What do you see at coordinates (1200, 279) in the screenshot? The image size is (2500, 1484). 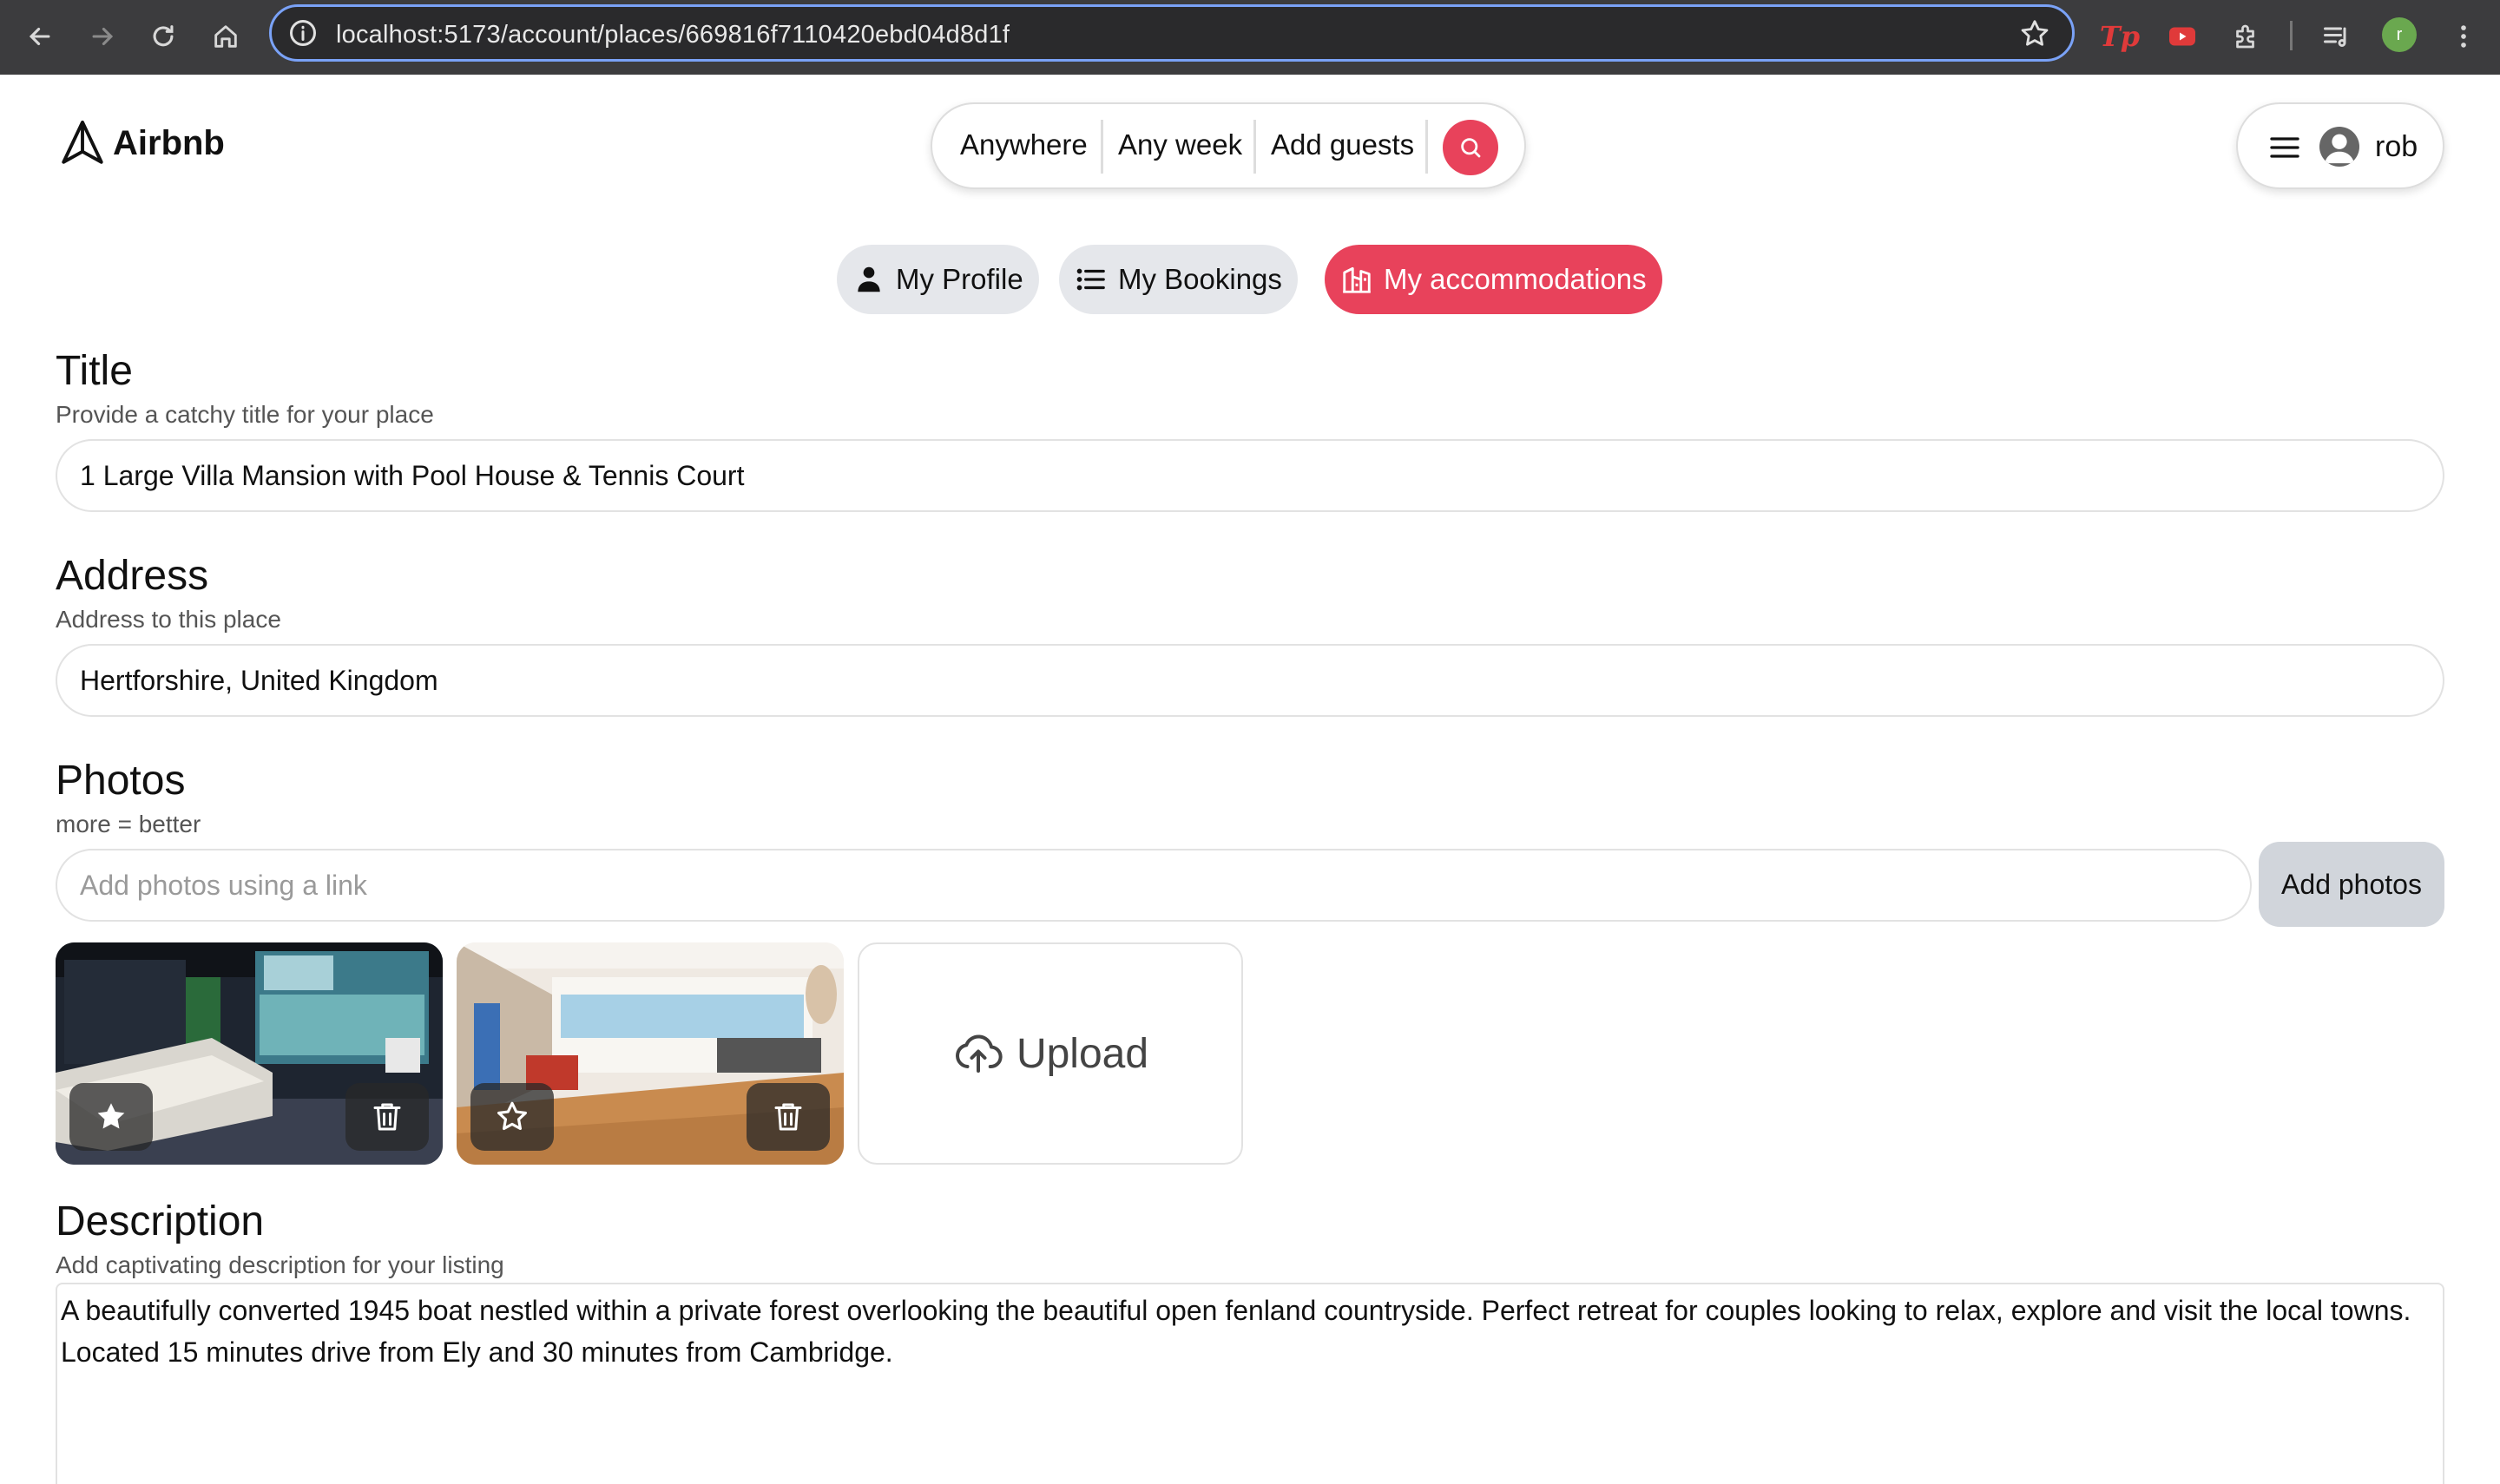 I see `tab-label: My Bookings` at bounding box center [1200, 279].